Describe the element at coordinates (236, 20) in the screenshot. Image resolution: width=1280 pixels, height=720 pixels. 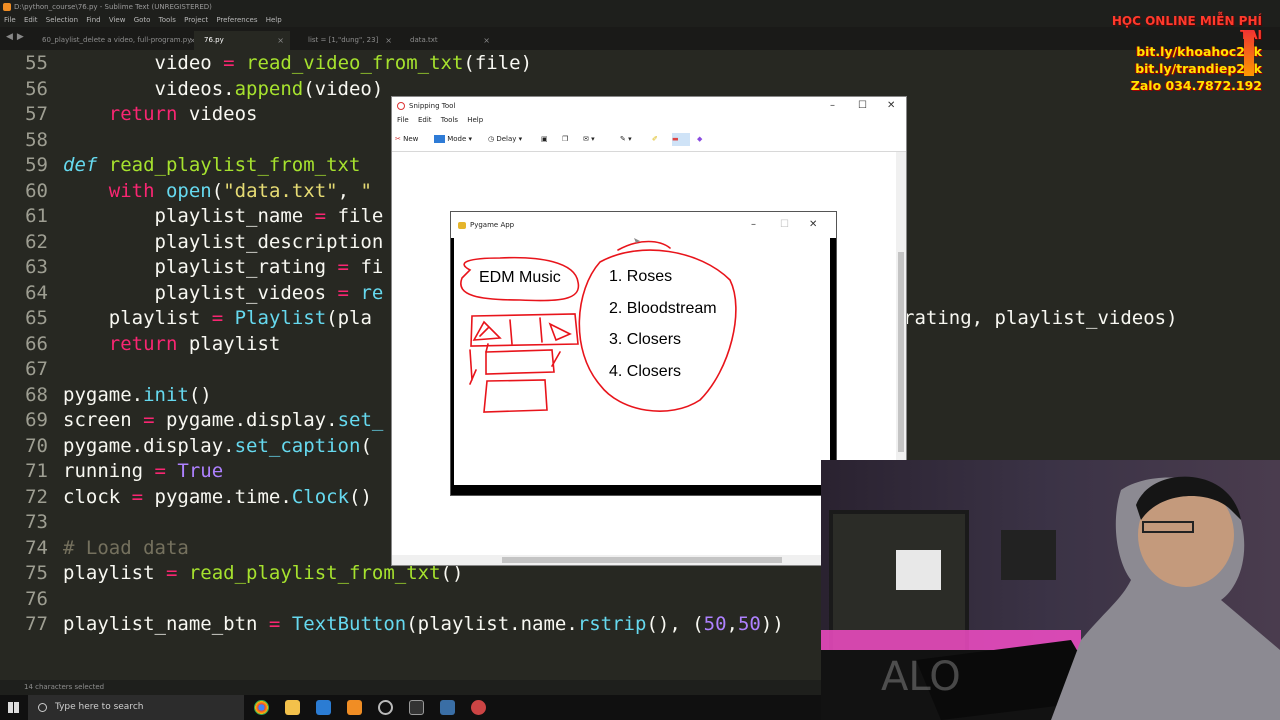
I see `menu-preferences: Preferences` at that location.